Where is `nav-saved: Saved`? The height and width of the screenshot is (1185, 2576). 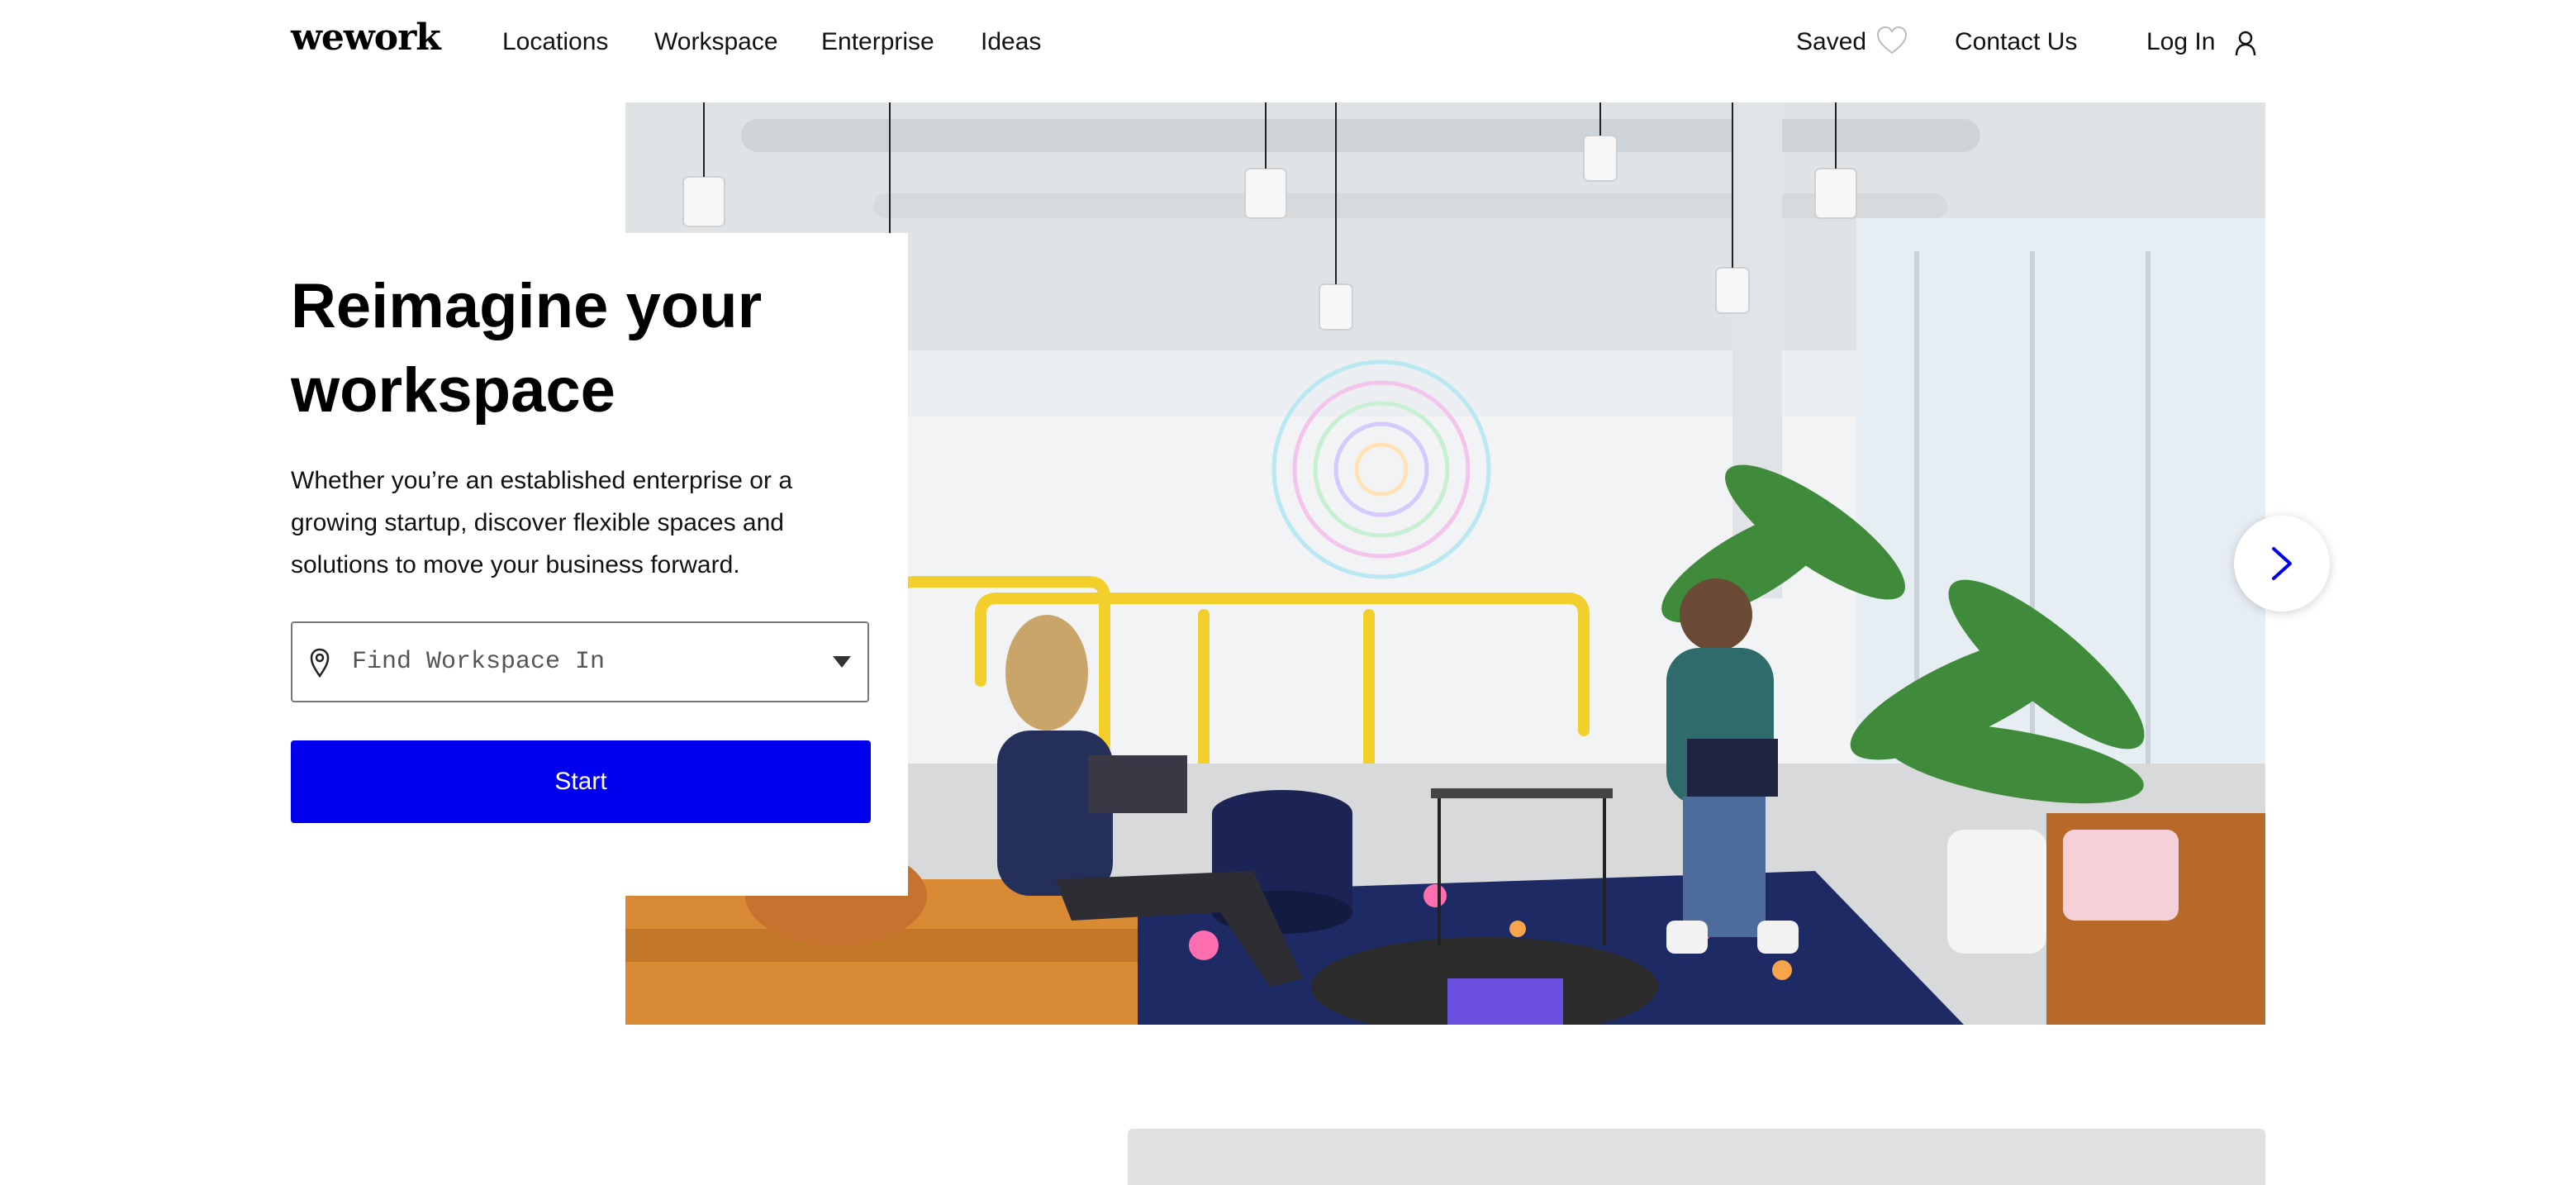
nav-saved: Saved is located at coordinates (1831, 42).